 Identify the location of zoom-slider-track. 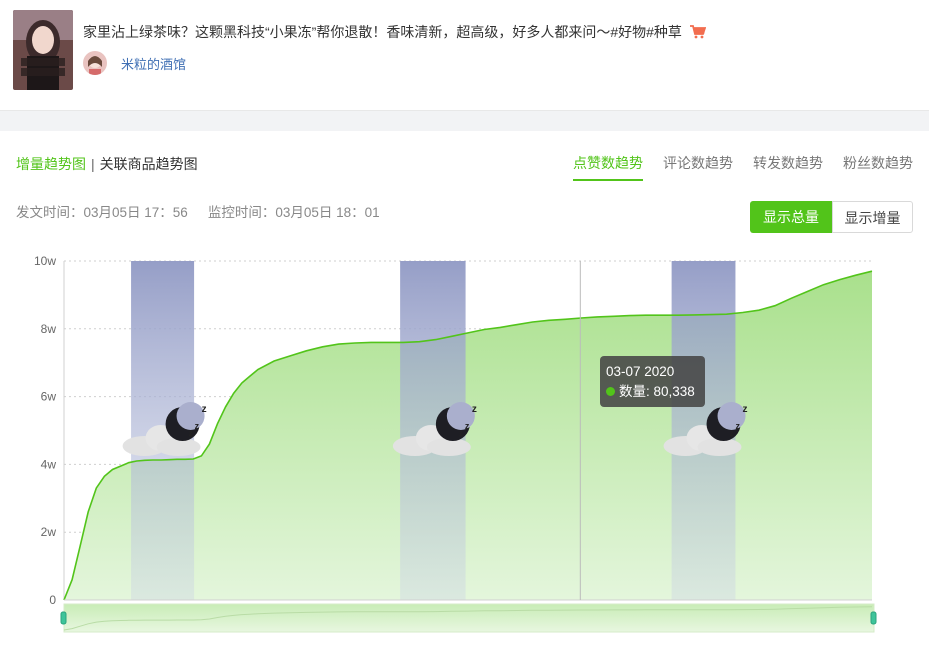
(469, 618).